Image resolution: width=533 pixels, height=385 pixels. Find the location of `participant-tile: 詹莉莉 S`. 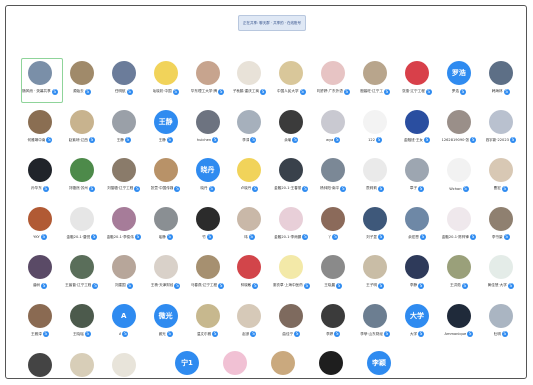

participant-tile: 詹莉莉 S is located at coordinates (375, 178).